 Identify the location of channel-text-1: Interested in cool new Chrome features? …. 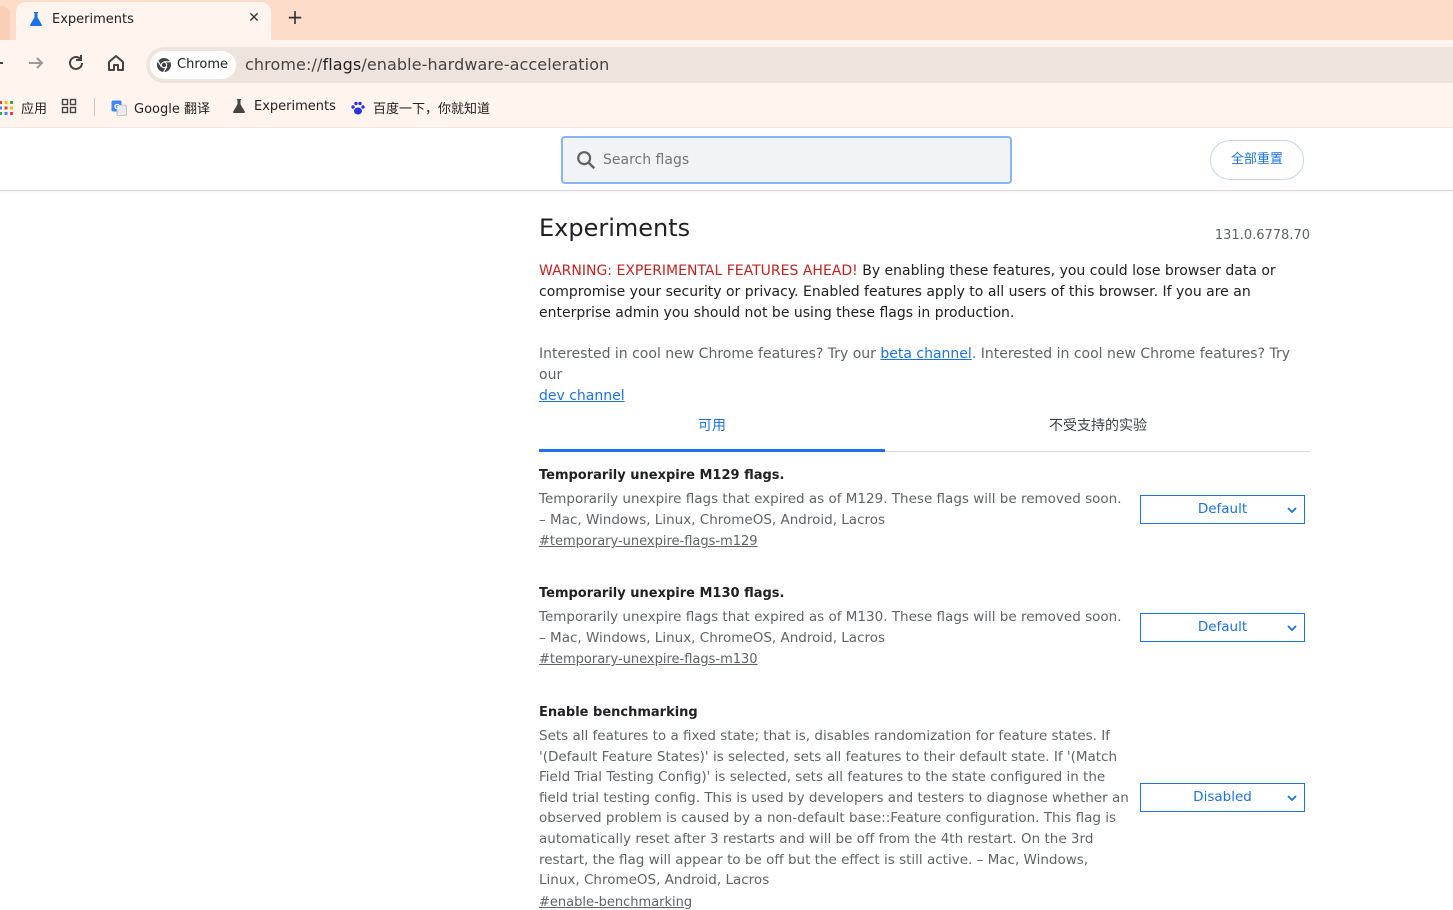
(710, 354).